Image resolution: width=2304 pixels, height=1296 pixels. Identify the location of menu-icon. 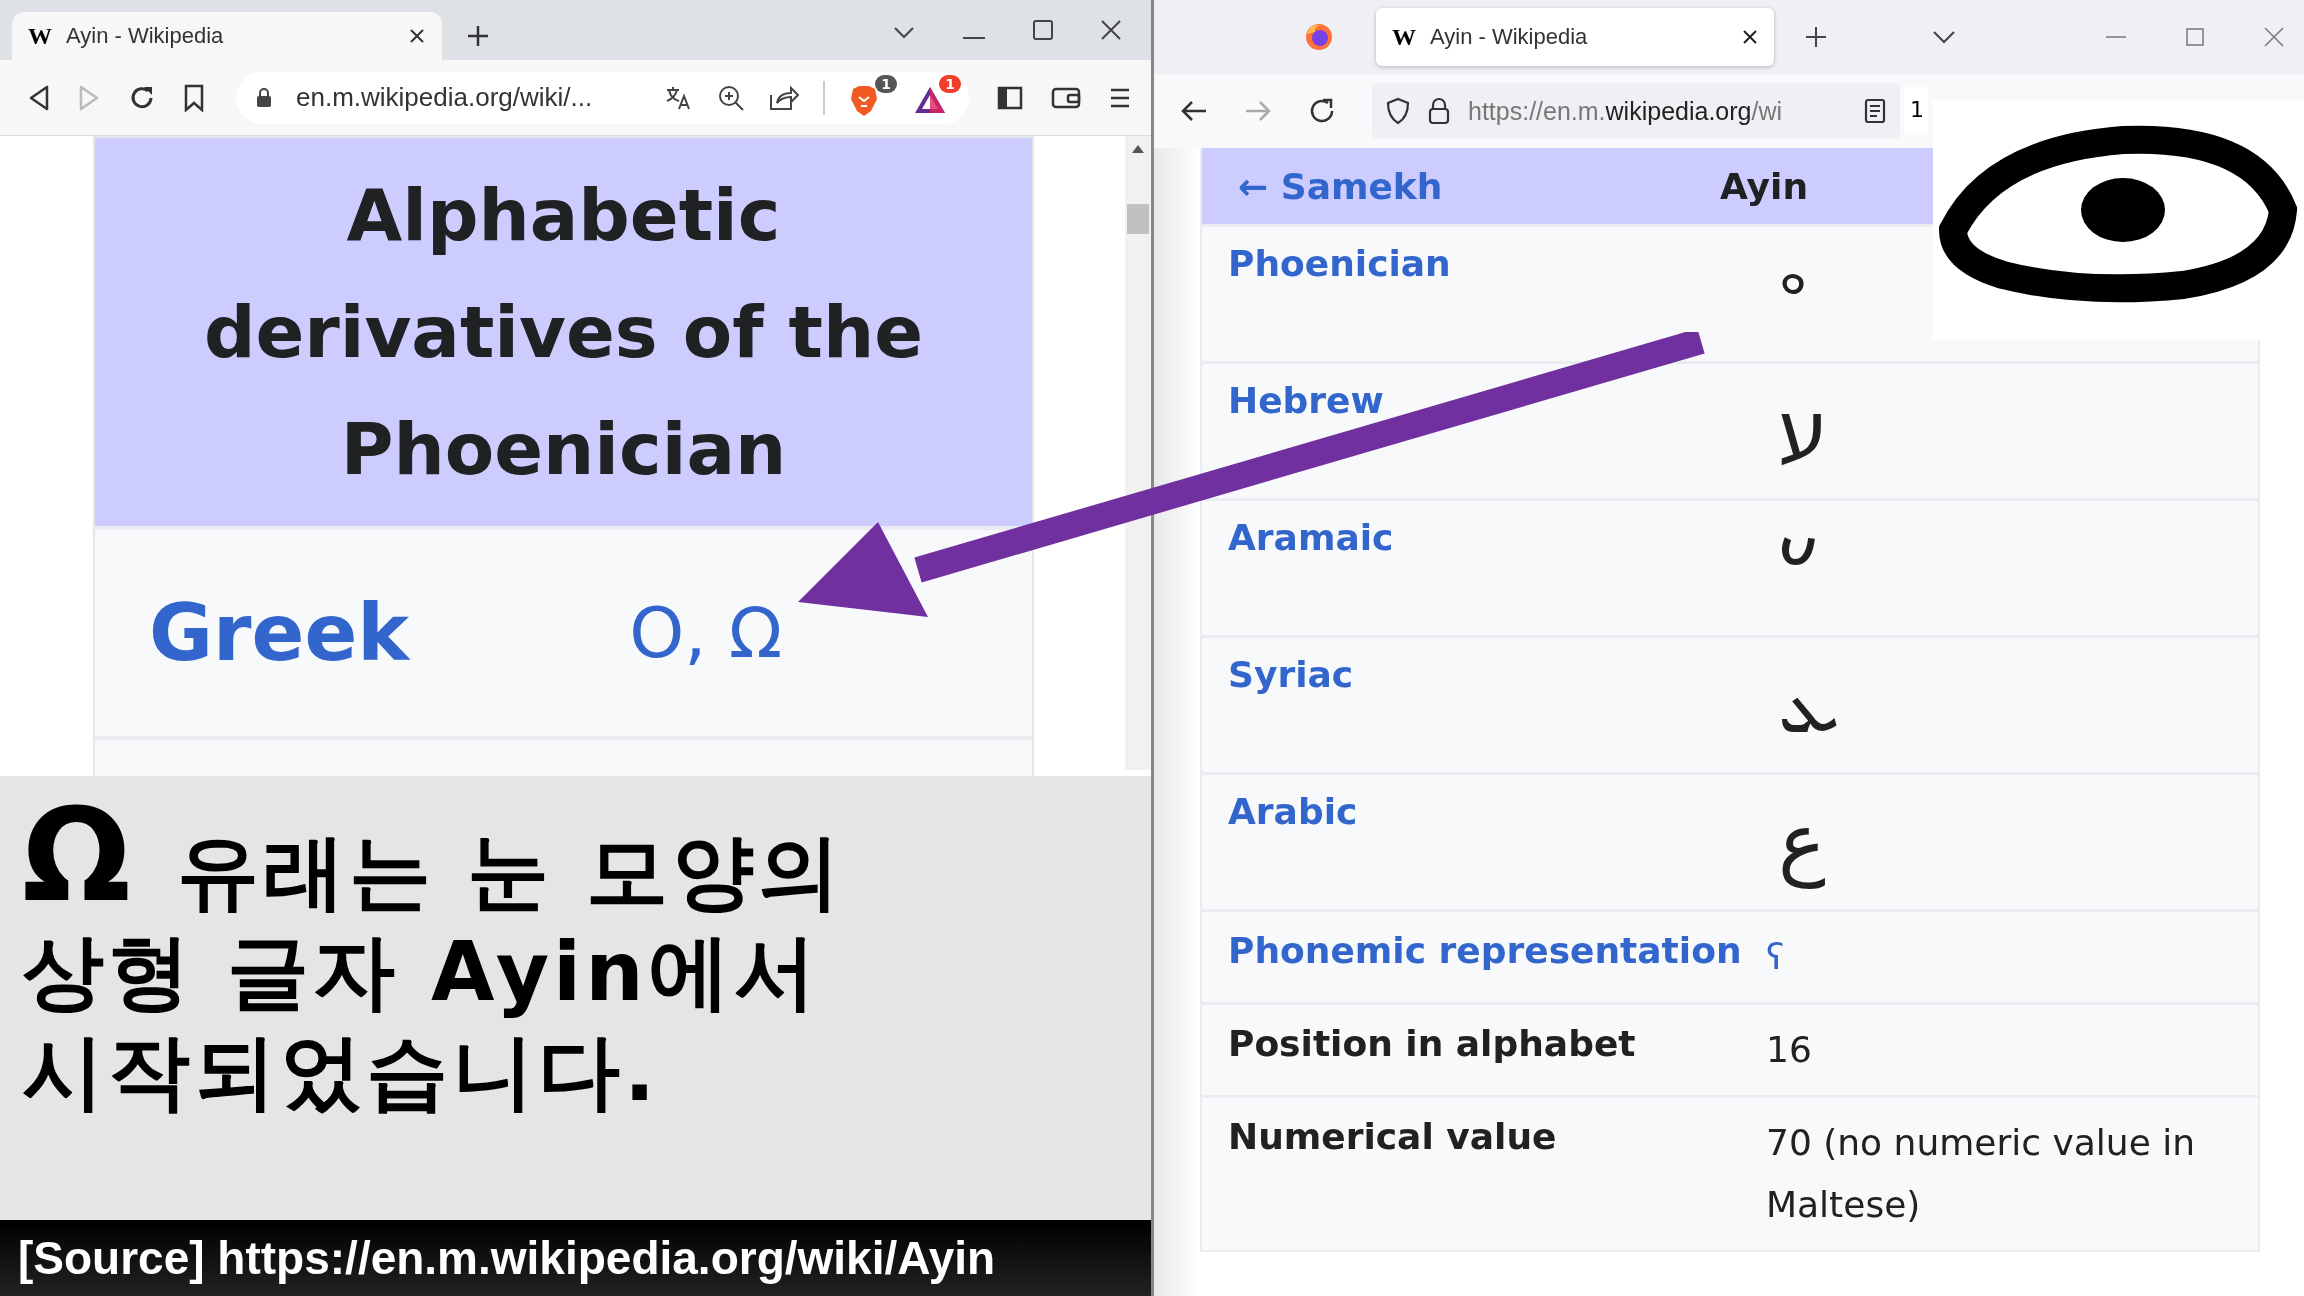
(1120, 97).